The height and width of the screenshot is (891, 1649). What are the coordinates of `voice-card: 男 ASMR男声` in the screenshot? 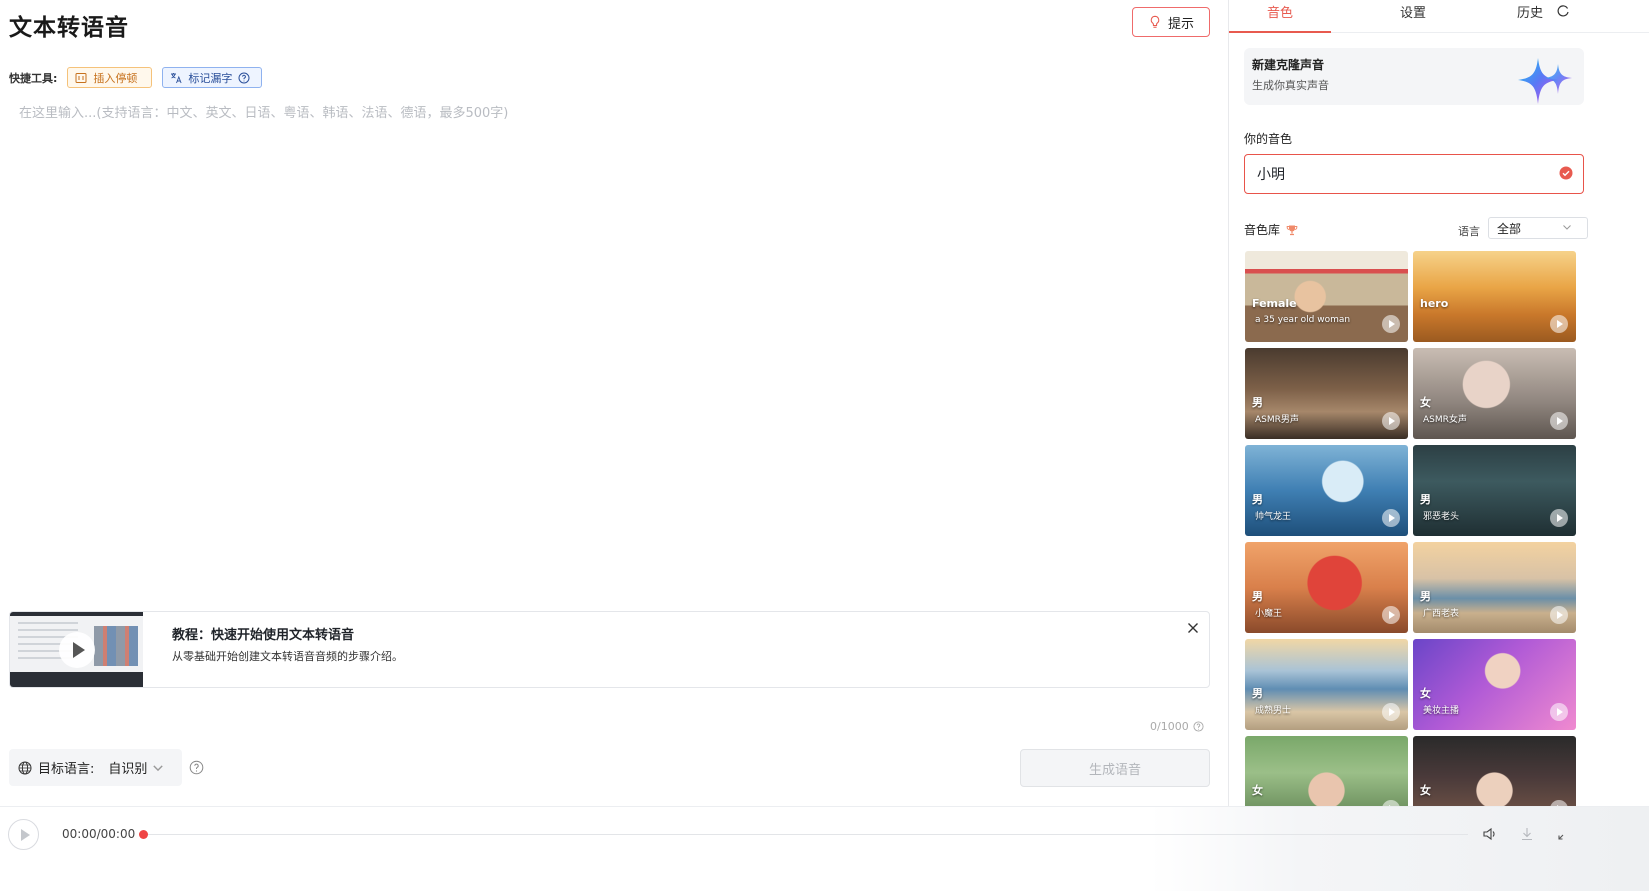 It's located at (1326, 393).